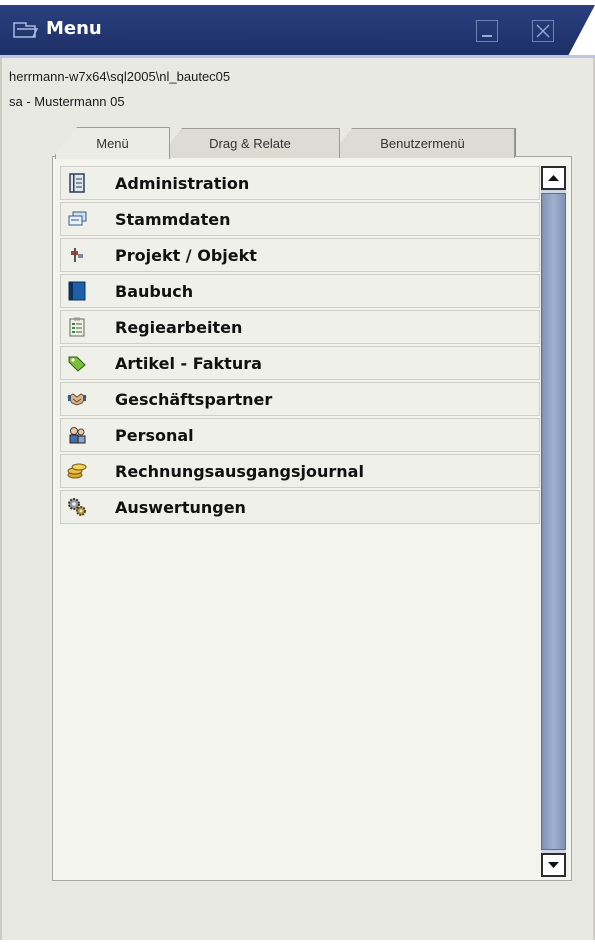 This screenshot has width=595, height=947. What do you see at coordinates (77, 471) in the screenshot?
I see `coins-icon` at bounding box center [77, 471].